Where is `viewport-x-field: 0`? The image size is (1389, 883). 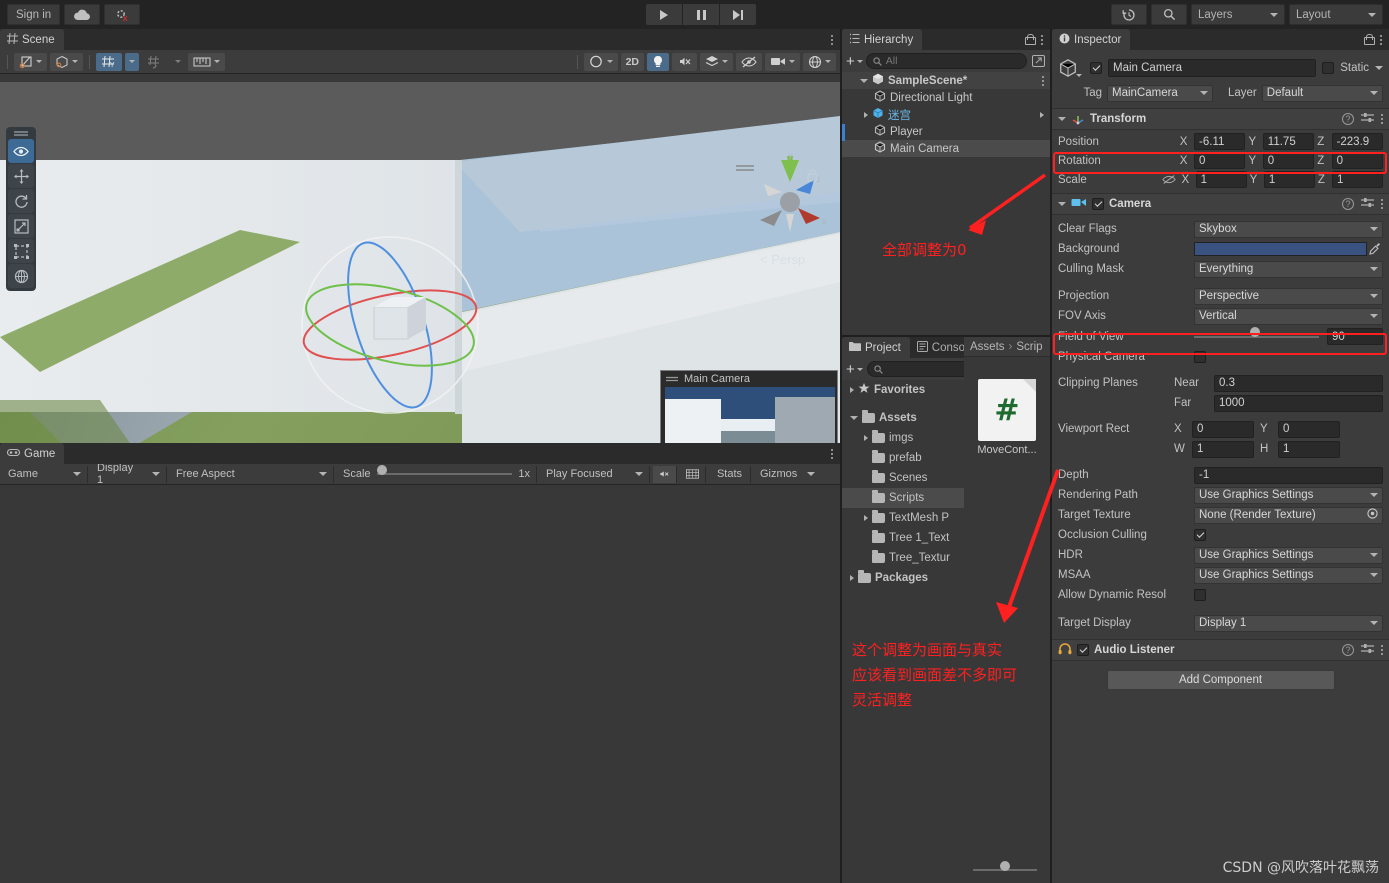 viewport-x-field: 0 is located at coordinates (1223, 429).